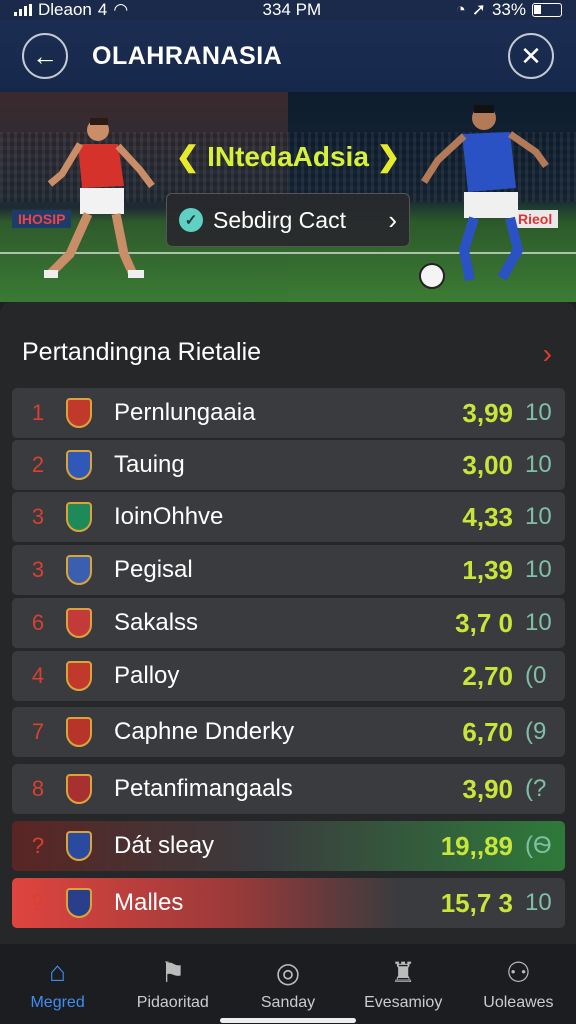  I want to click on network-label: 4, so click(102, 9).